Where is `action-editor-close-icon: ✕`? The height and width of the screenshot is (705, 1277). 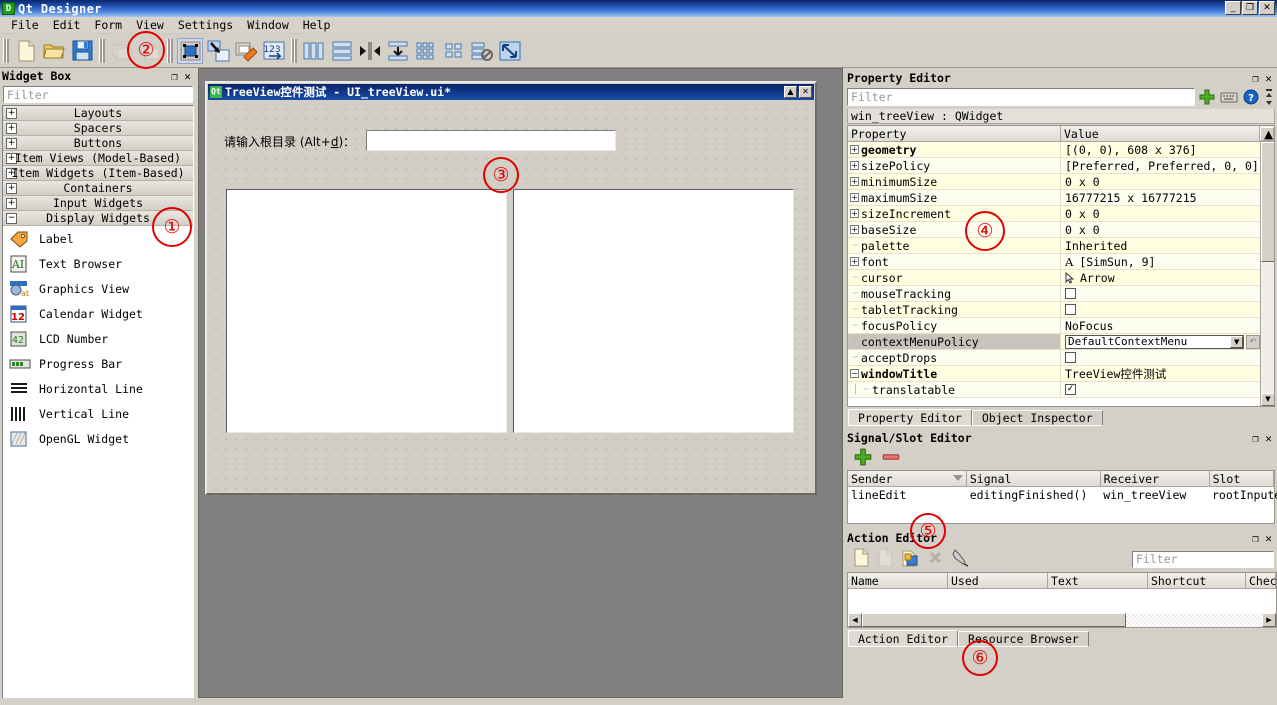
action-editor-close-icon: ✕ is located at coordinates (1268, 538).